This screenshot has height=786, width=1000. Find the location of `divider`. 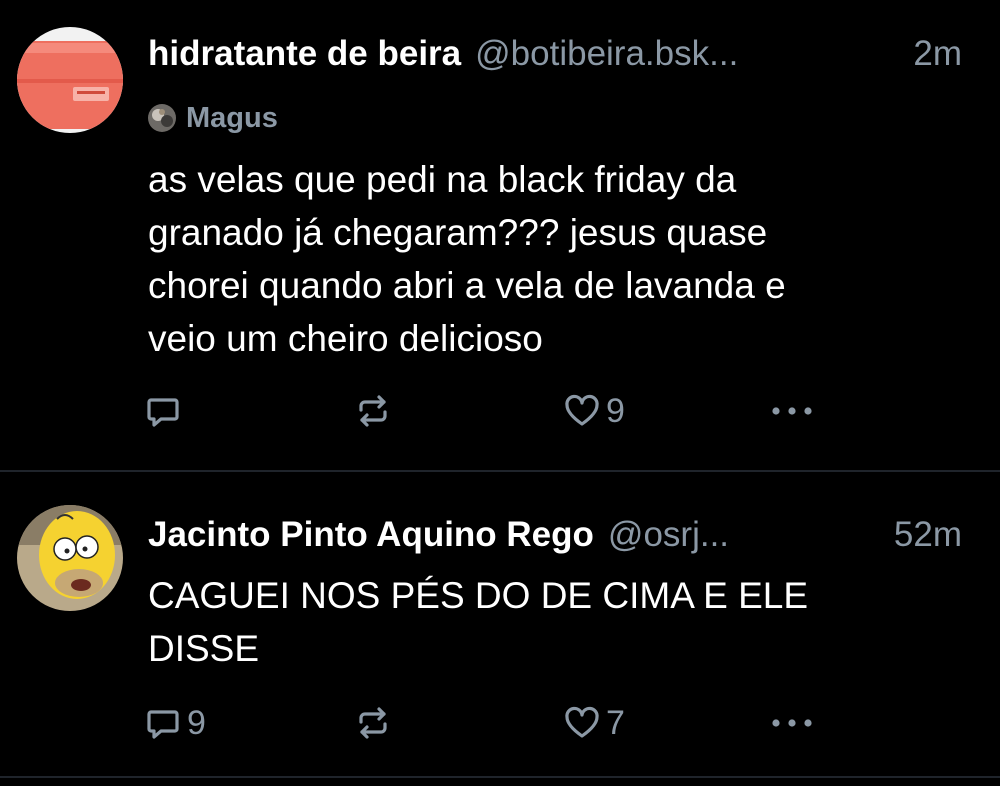

divider is located at coordinates (500, 777).